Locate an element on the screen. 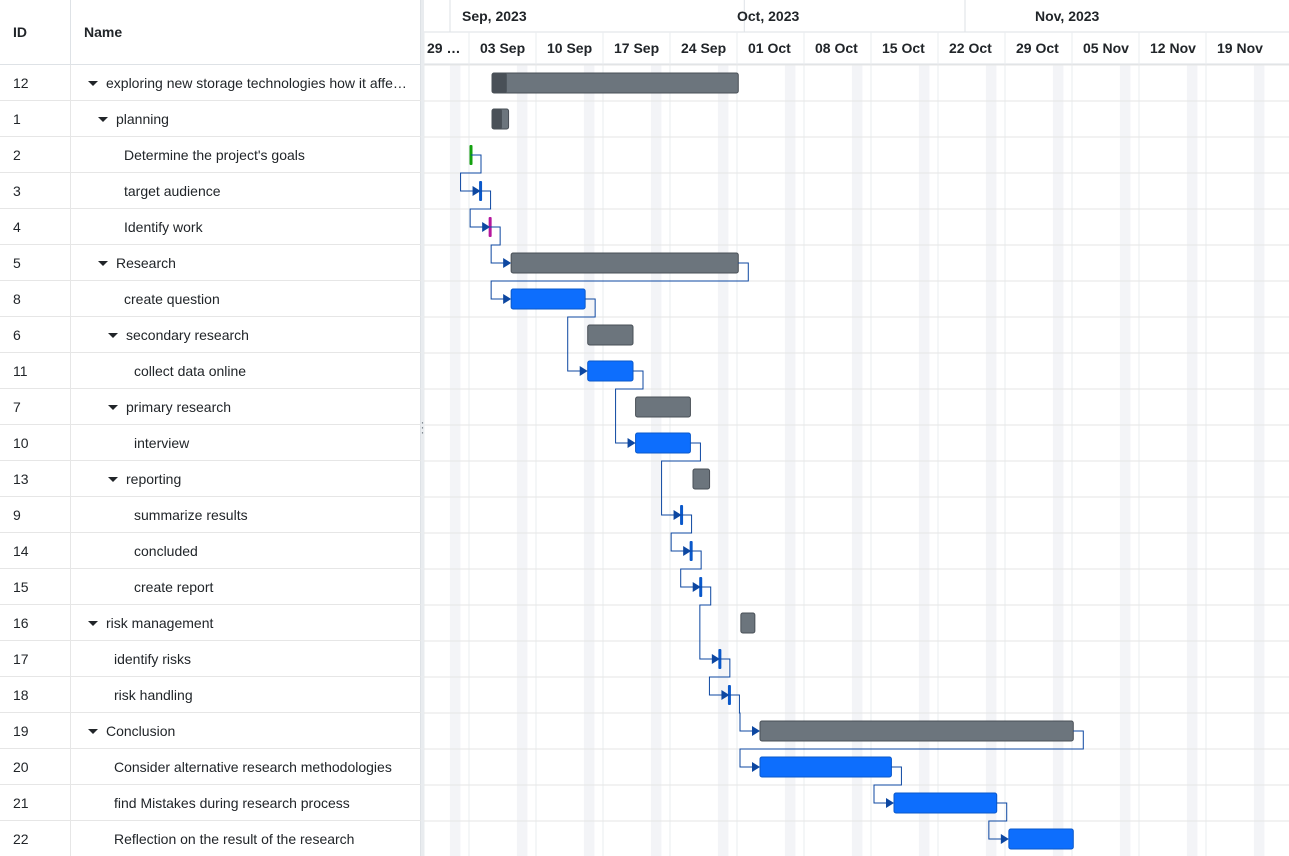  week-label: 24 Sep is located at coordinates (703, 48).